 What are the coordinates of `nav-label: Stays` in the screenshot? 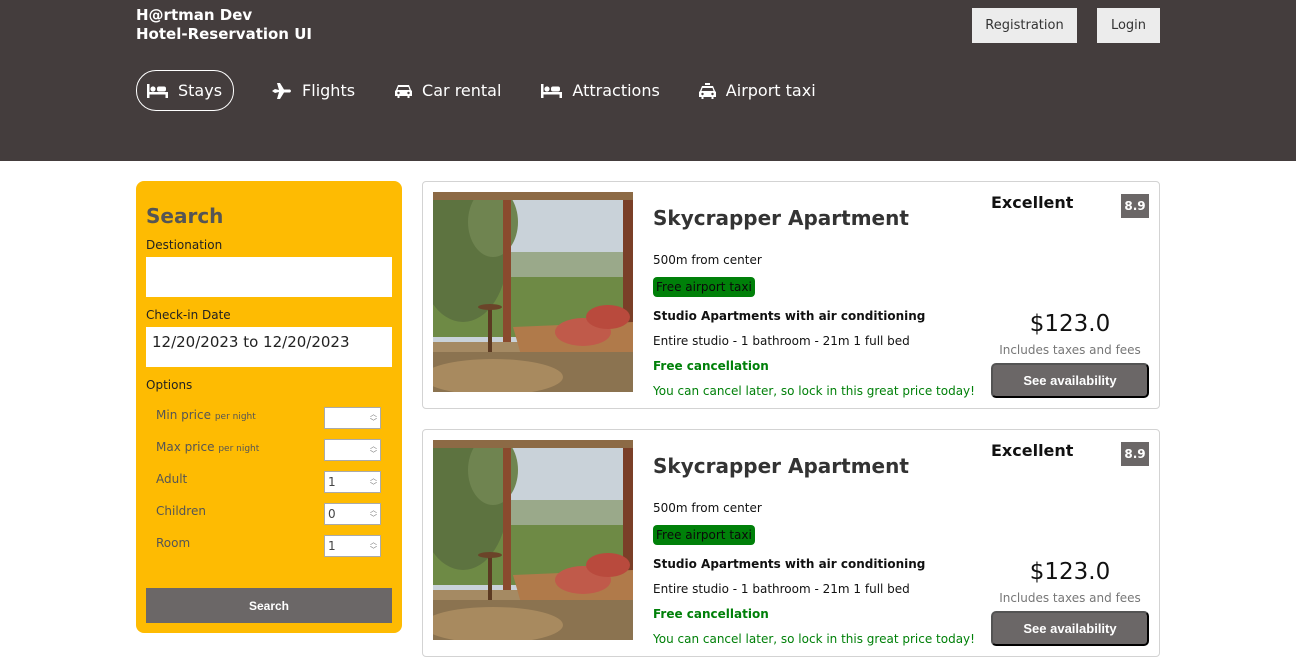 It's located at (200, 90).